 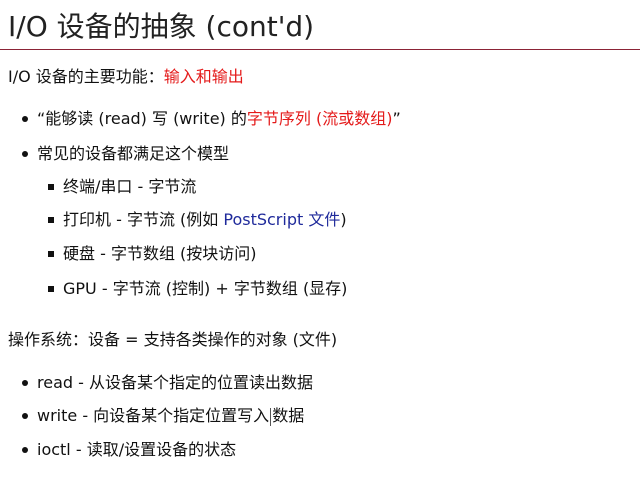 I want to click on postscript-link: PostScript 文件, so click(x=281, y=219).